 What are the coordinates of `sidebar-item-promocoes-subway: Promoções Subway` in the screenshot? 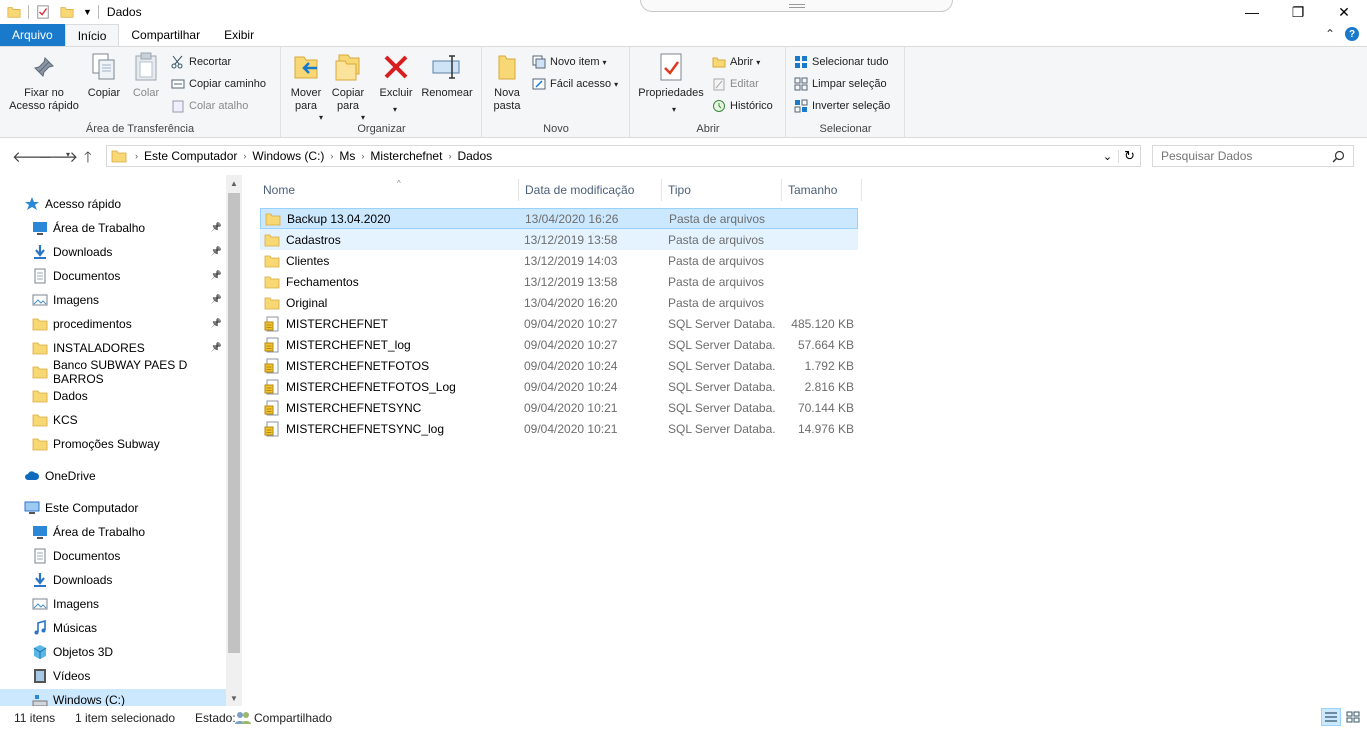 It's located at (113, 444).